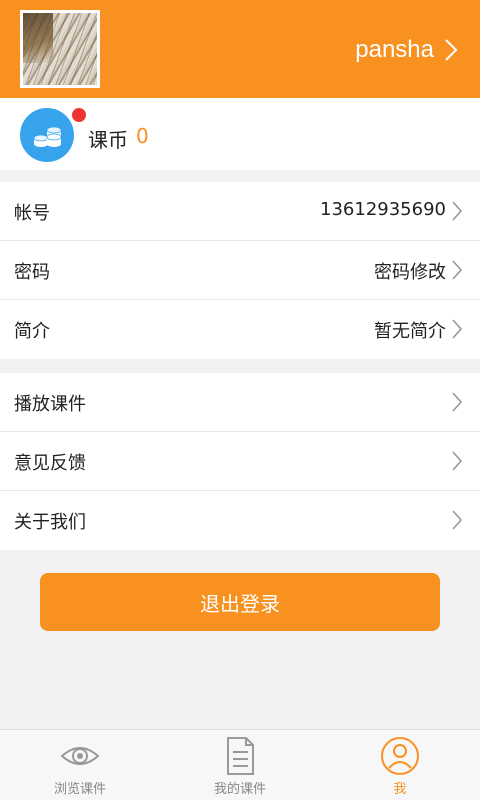 The width and height of the screenshot is (480, 800). What do you see at coordinates (400, 756) in the screenshot?
I see `user-icon` at bounding box center [400, 756].